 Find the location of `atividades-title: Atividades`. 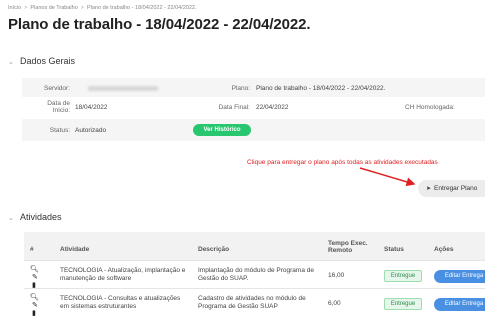

atividades-title: Atividades is located at coordinates (41, 217).